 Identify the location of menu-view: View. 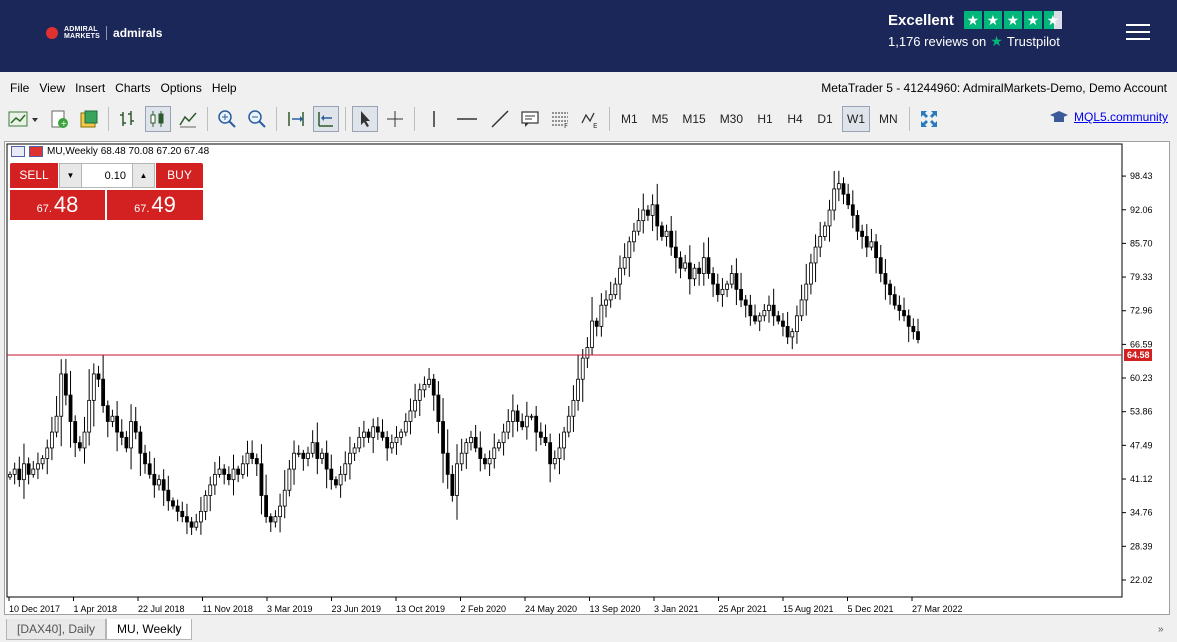
(52, 88).